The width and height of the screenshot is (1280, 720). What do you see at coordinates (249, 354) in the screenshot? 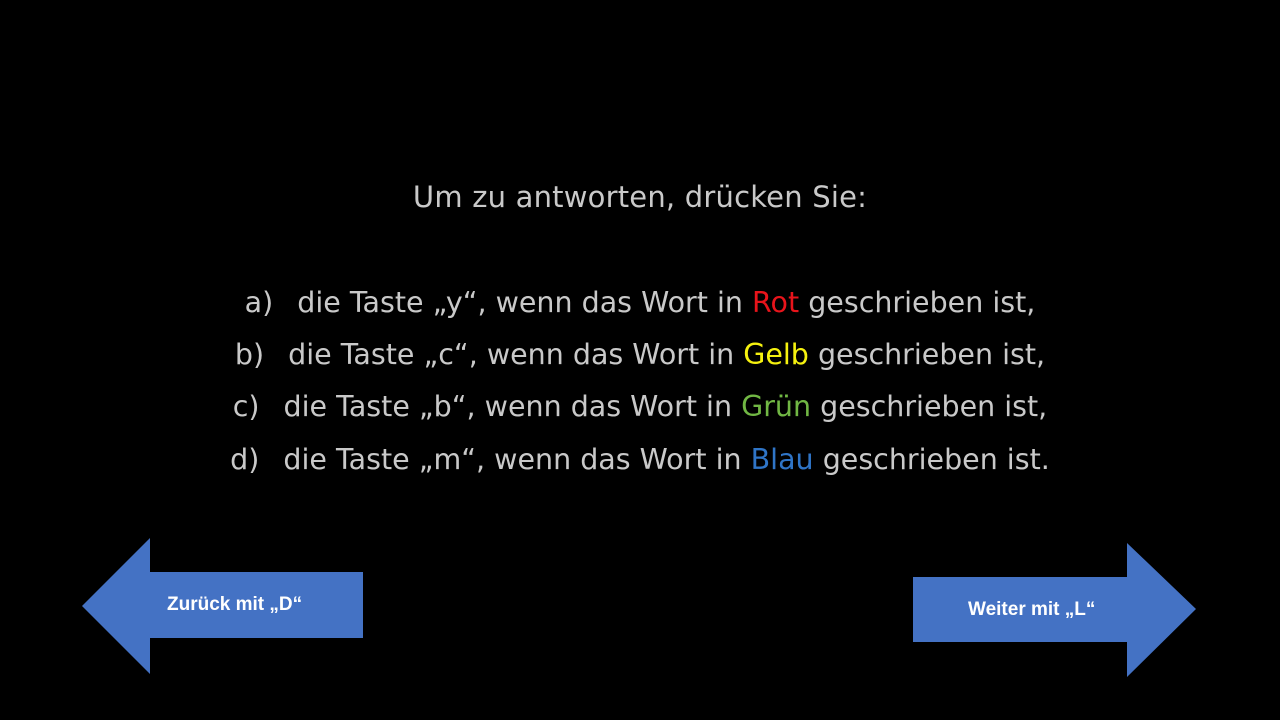
I see `option-marker: b)` at bounding box center [249, 354].